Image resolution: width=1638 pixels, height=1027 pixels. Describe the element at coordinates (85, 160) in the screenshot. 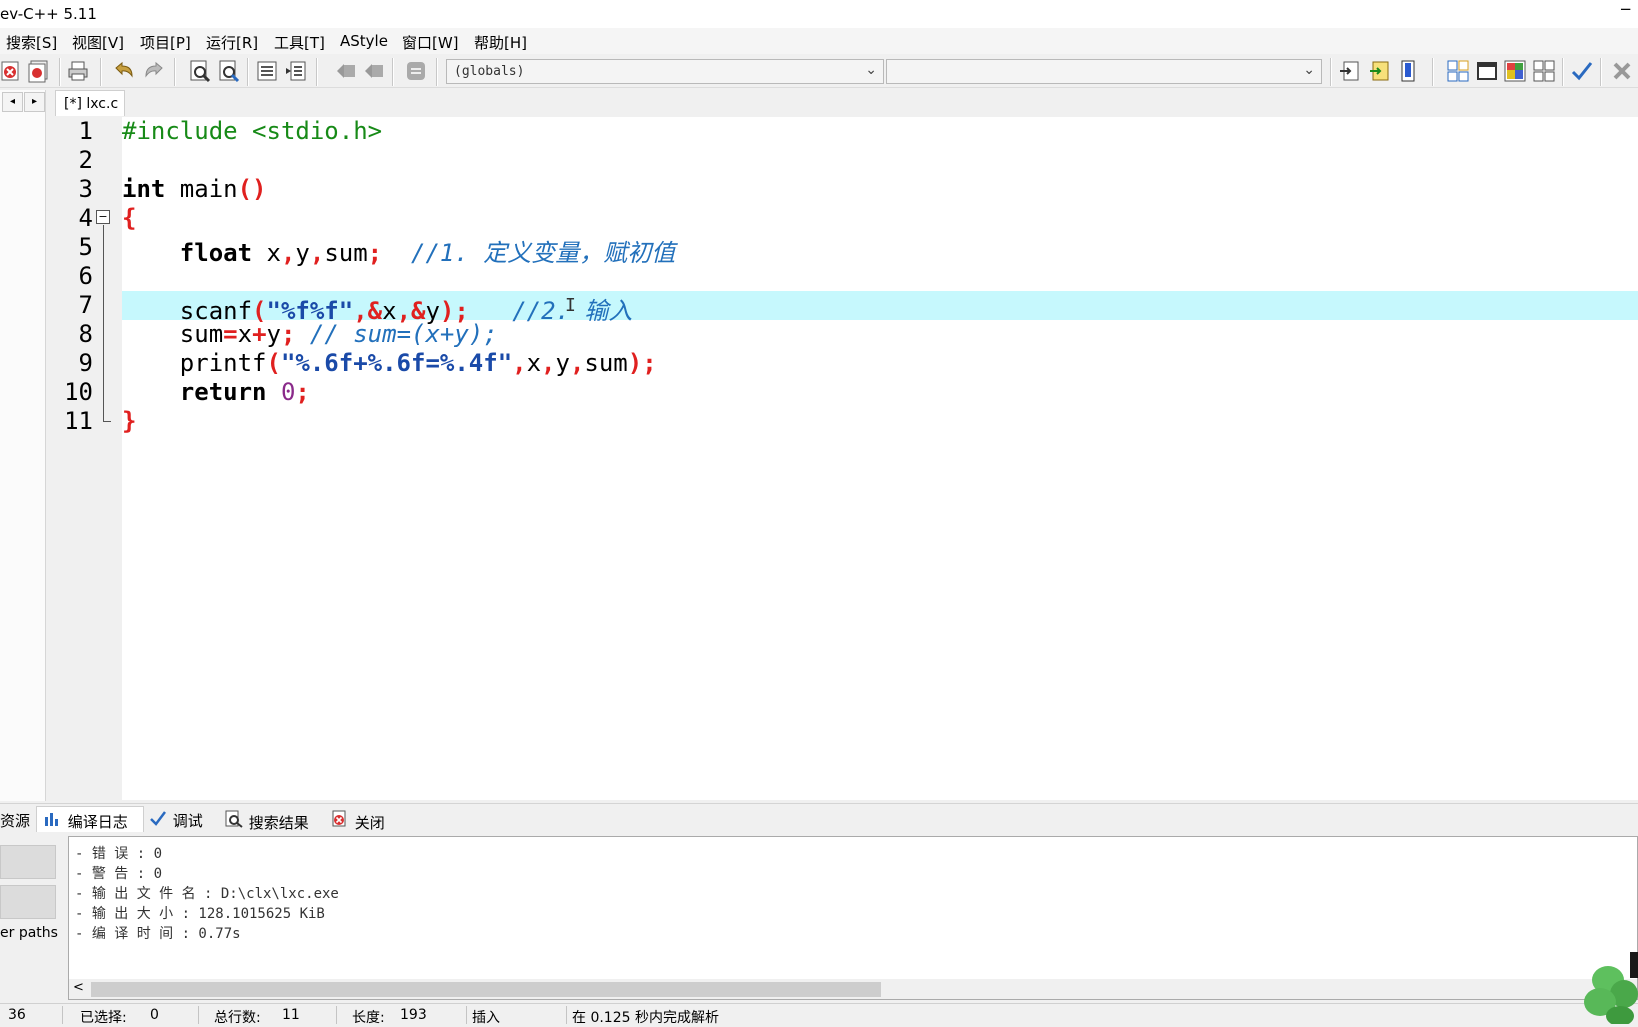

I see `line-number: 2` at that location.